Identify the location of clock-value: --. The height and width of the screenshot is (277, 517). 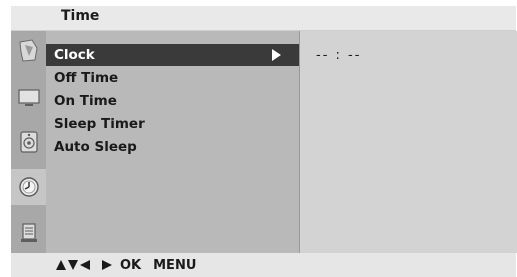
(338, 55).